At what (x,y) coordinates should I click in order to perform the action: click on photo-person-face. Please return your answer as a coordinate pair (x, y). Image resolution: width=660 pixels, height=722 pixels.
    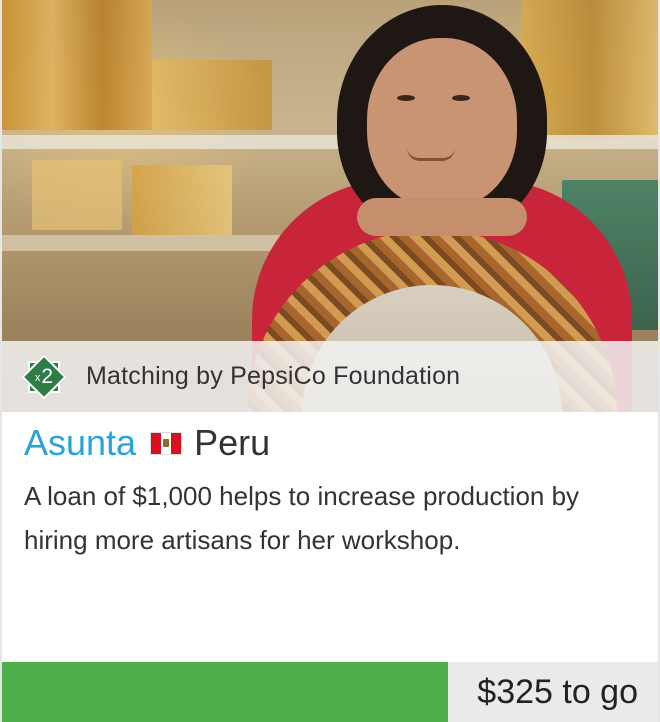
    Looking at the image, I should click on (442, 123).